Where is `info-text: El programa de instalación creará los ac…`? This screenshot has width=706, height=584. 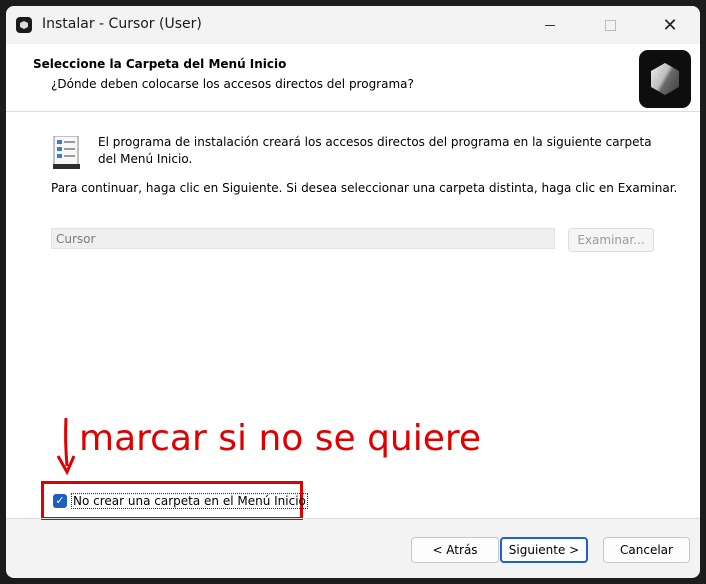
info-text: El programa de instalación creará los ac… is located at coordinates (375, 150).